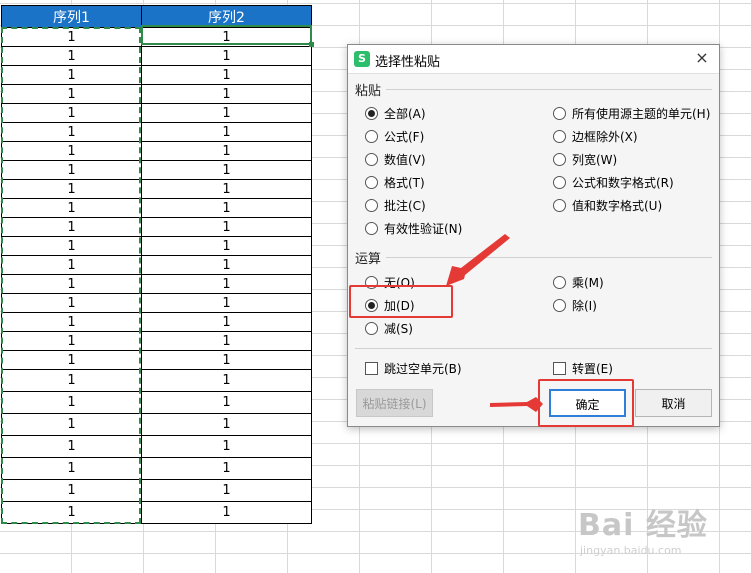 Image resolution: width=751 pixels, height=573 pixels. I want to click on column-header-series2: 序列2, so click(226, 16).